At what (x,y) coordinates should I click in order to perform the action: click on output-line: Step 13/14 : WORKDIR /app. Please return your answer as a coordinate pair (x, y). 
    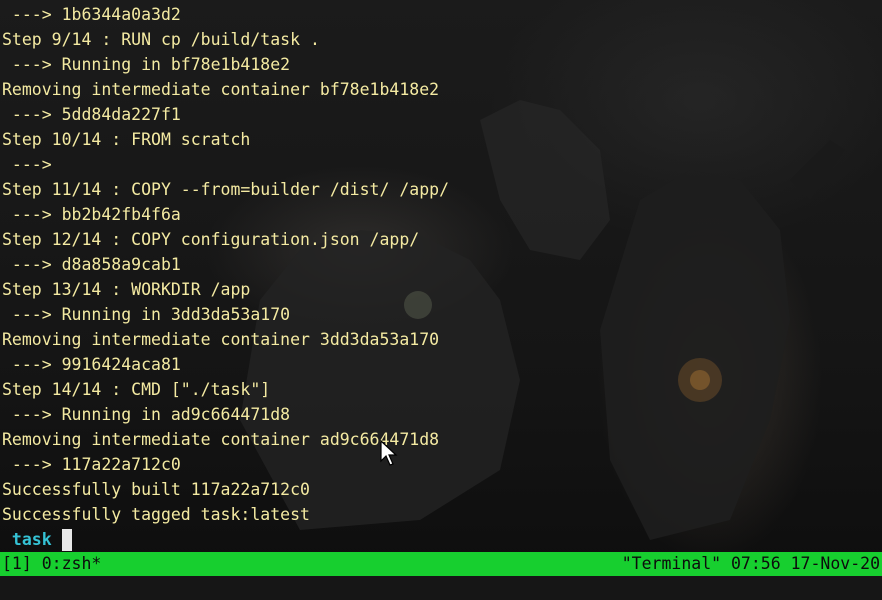
    Looking at the image, I should click on (126, 289).